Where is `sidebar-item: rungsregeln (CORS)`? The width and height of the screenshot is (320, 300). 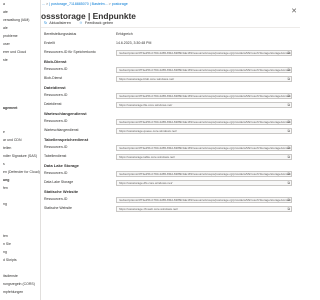 sidebar-item: rungsregeln (CORS) is located at coordinates (20, 284).